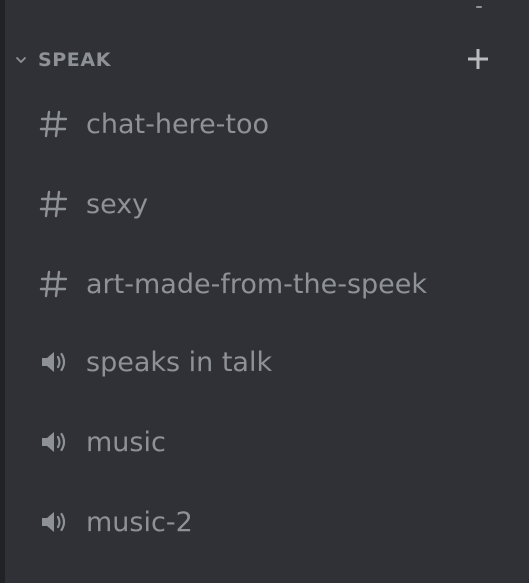 The height and width of the screenshot is (583, 529). I want to click on channel-label: music-2, so click(139, 522).